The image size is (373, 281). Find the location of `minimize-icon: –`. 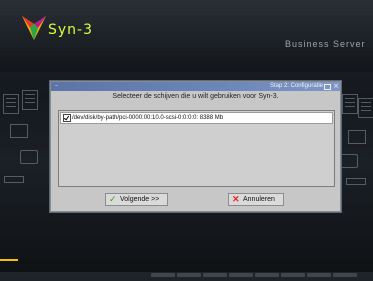

minimize-icon: – is located at coordinates (56, 86).